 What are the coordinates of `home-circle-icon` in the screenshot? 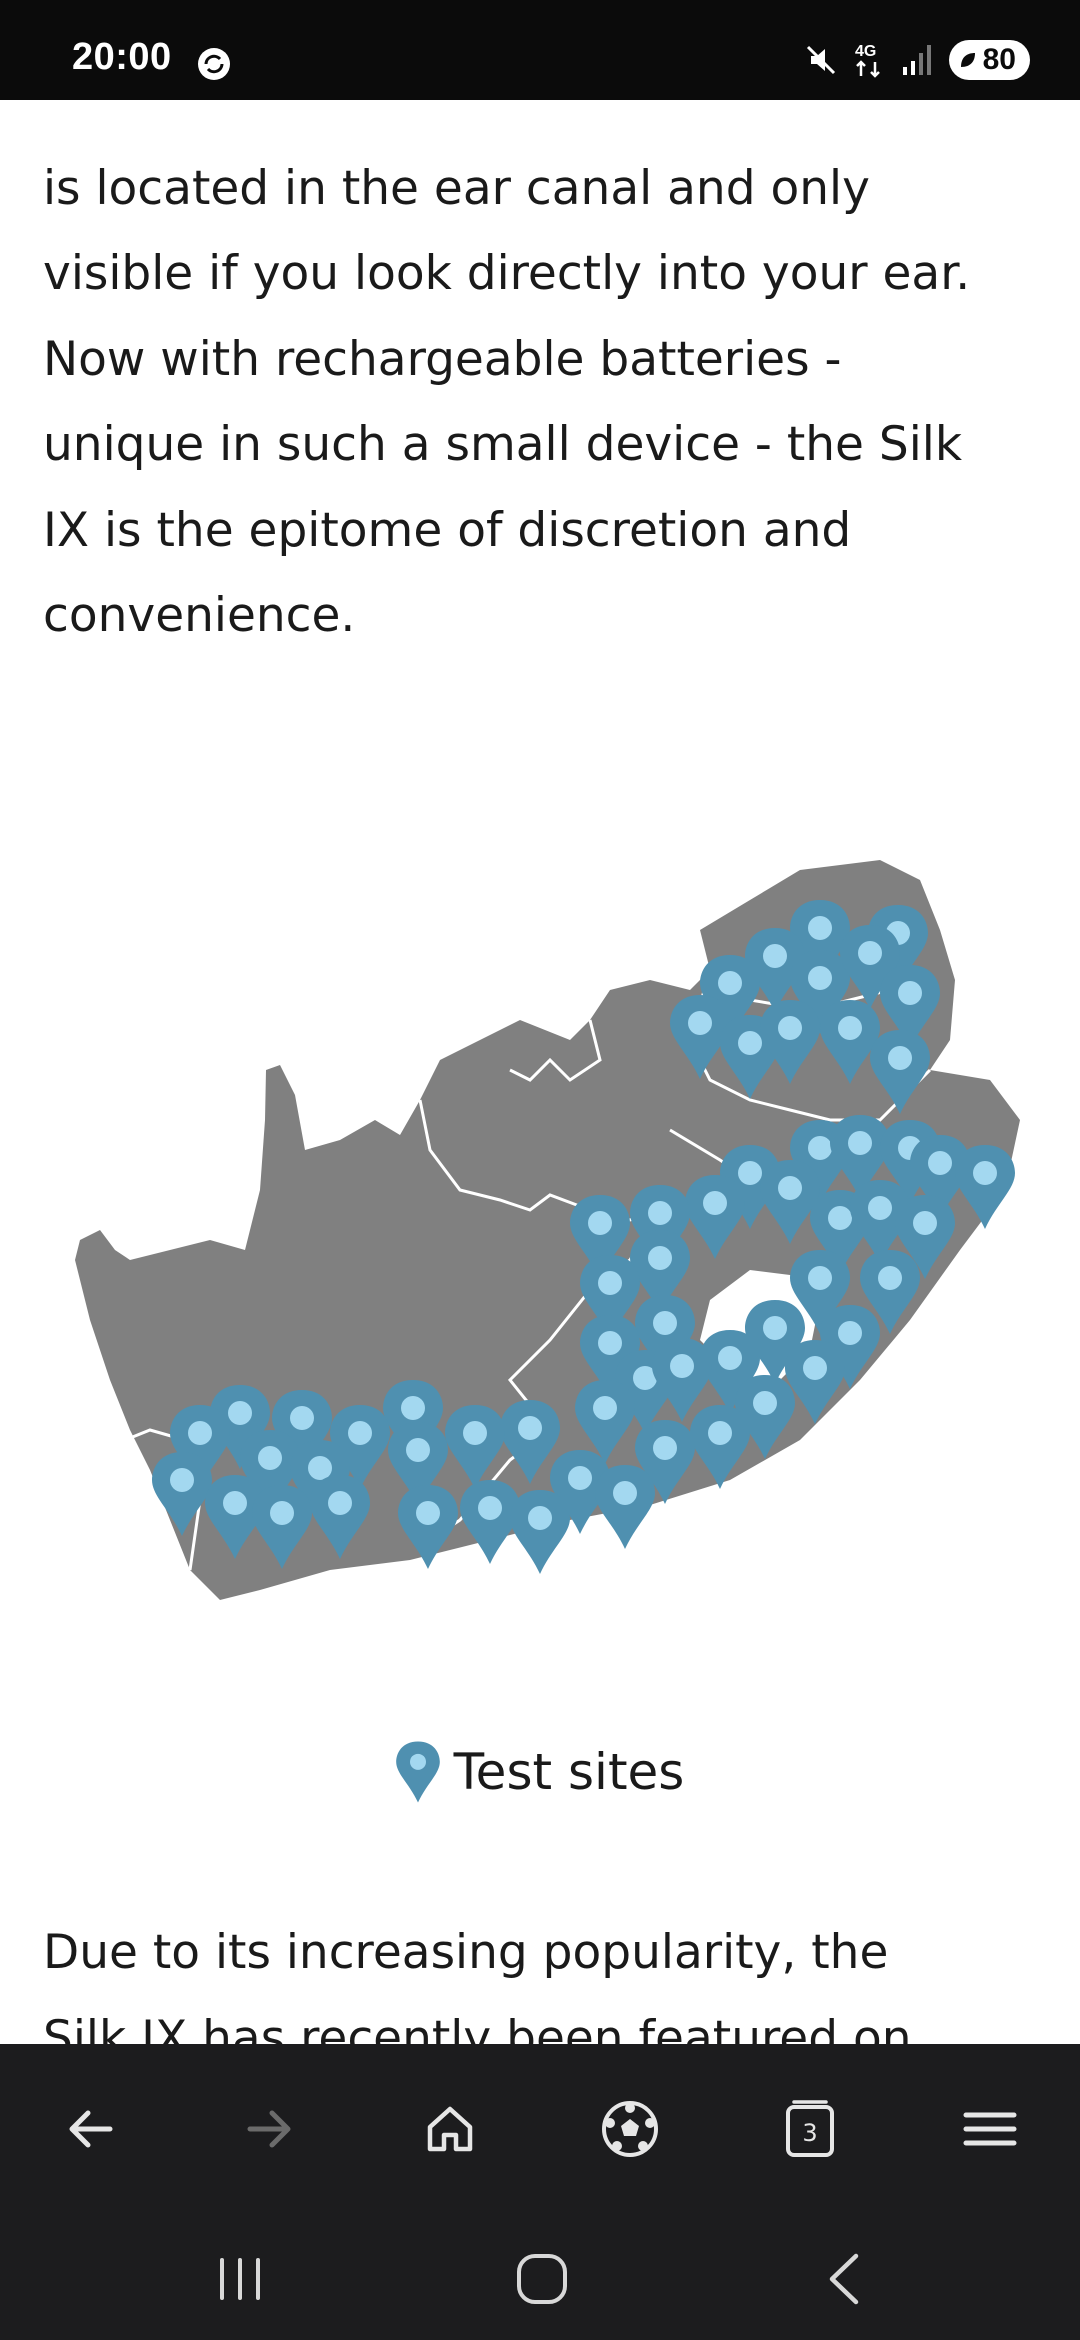 It's located at (542, 2279).